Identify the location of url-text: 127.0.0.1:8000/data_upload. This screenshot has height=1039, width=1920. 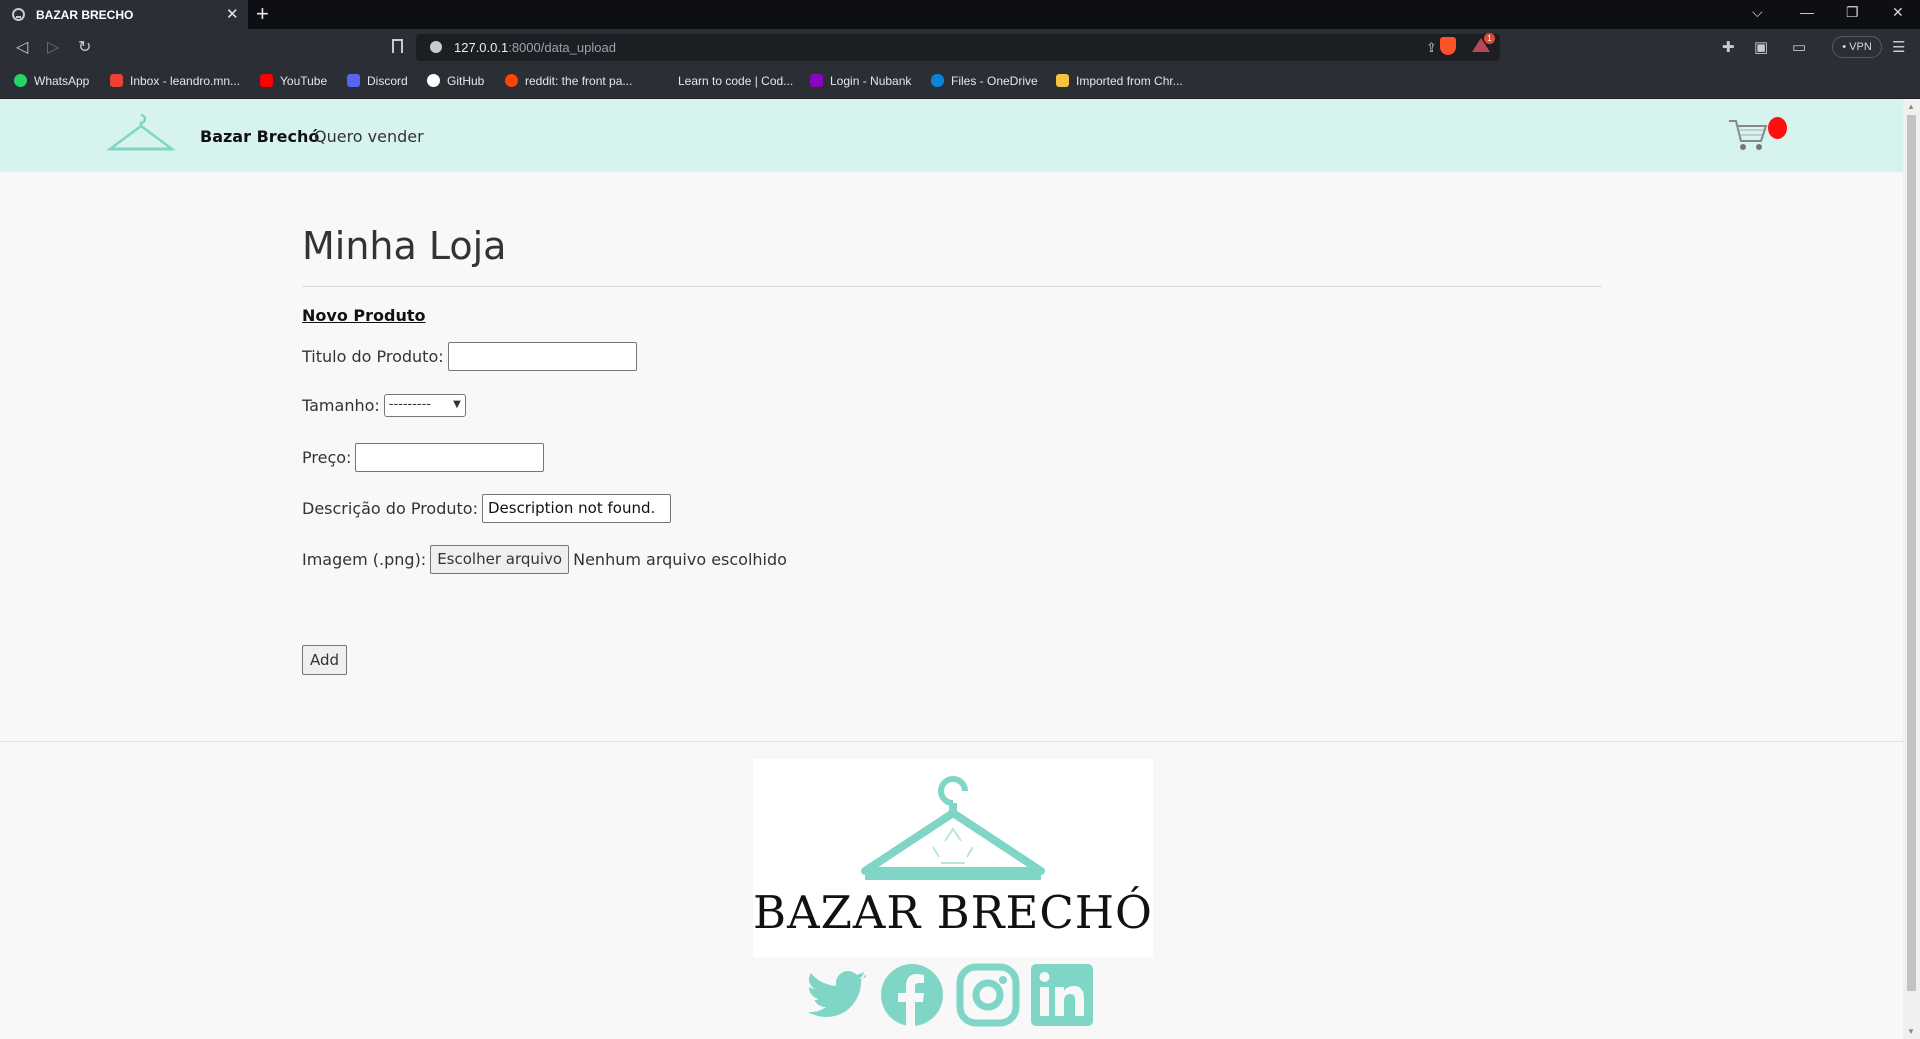
(535, 47).